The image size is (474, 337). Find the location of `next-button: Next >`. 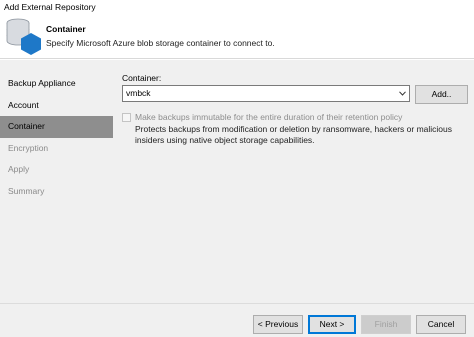

next-button: Next > is located at coordinates (332, 324).